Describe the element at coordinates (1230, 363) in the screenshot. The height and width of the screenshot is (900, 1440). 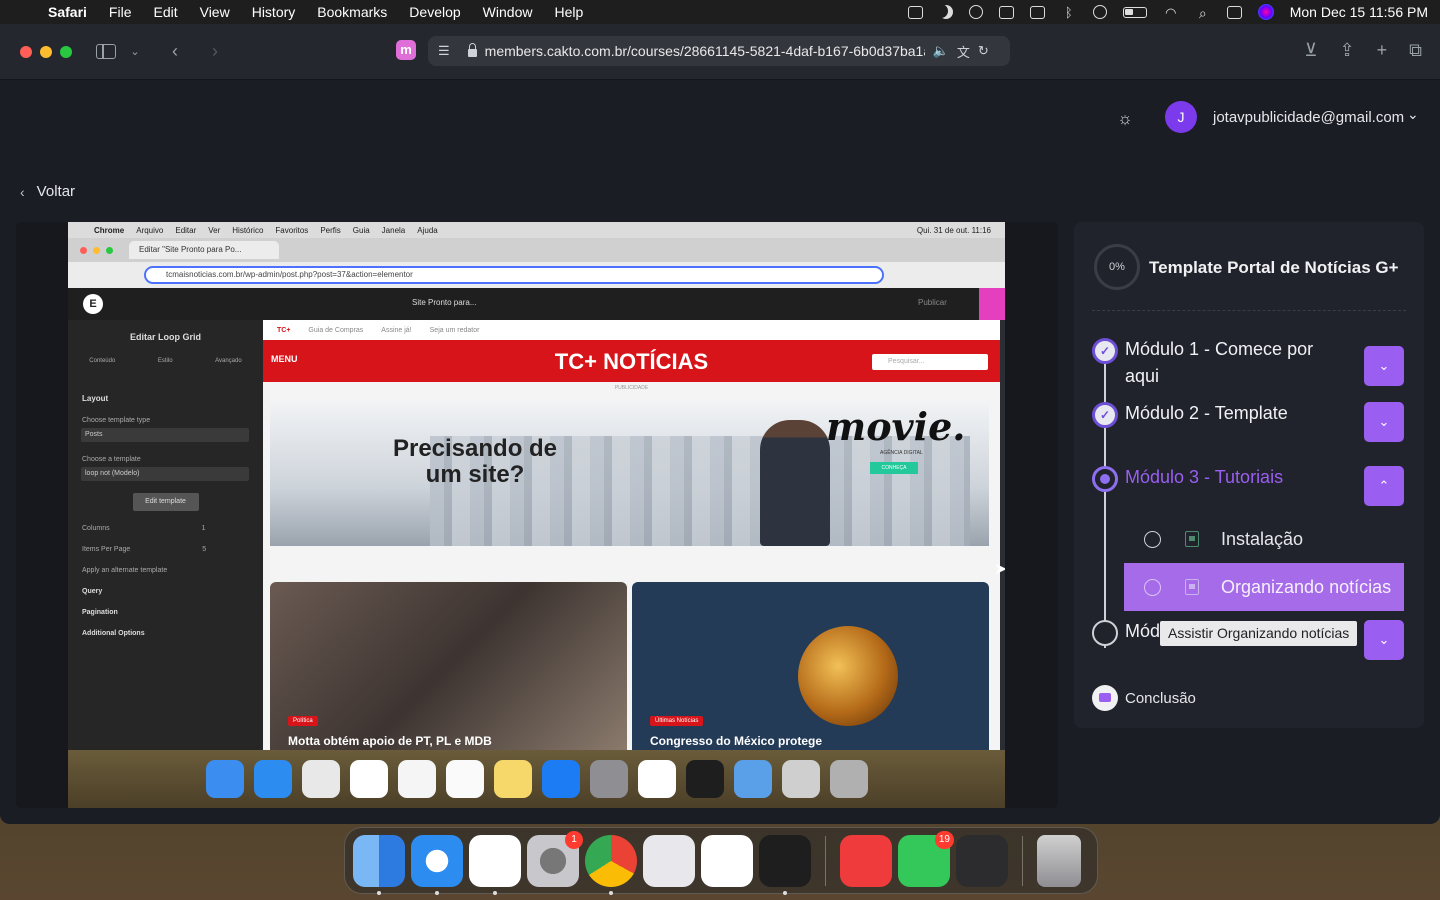
I see `module-label: Módulo 1 - Comece por aqui` at that location.